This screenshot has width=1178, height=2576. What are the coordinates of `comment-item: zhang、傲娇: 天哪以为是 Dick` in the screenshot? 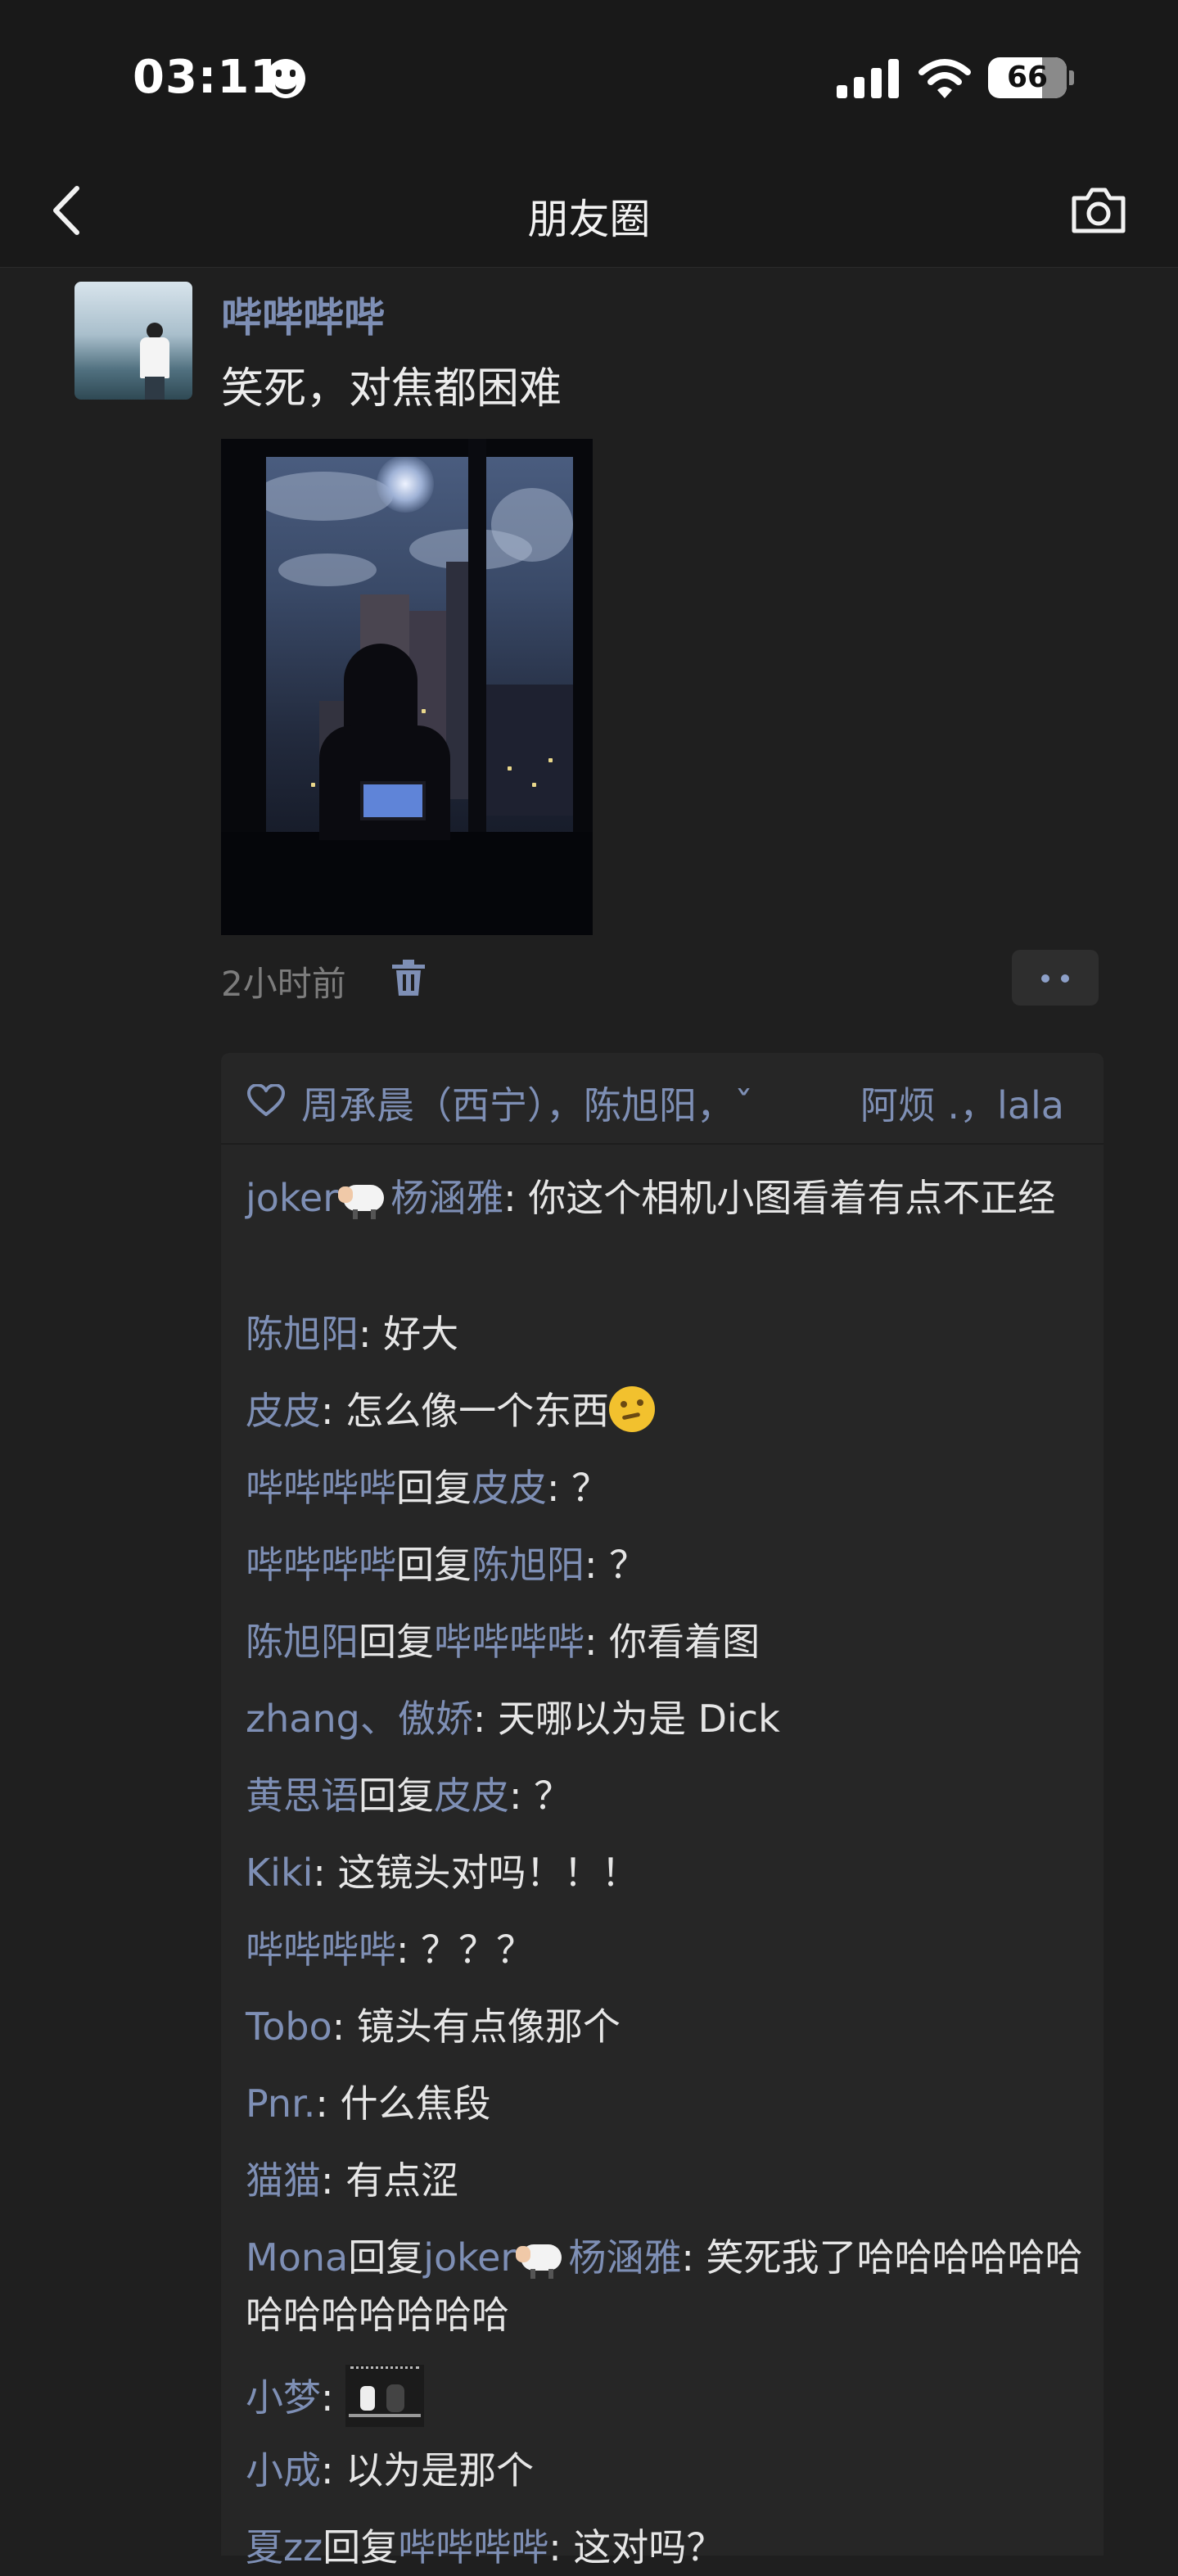 It's located at (668, 1718).